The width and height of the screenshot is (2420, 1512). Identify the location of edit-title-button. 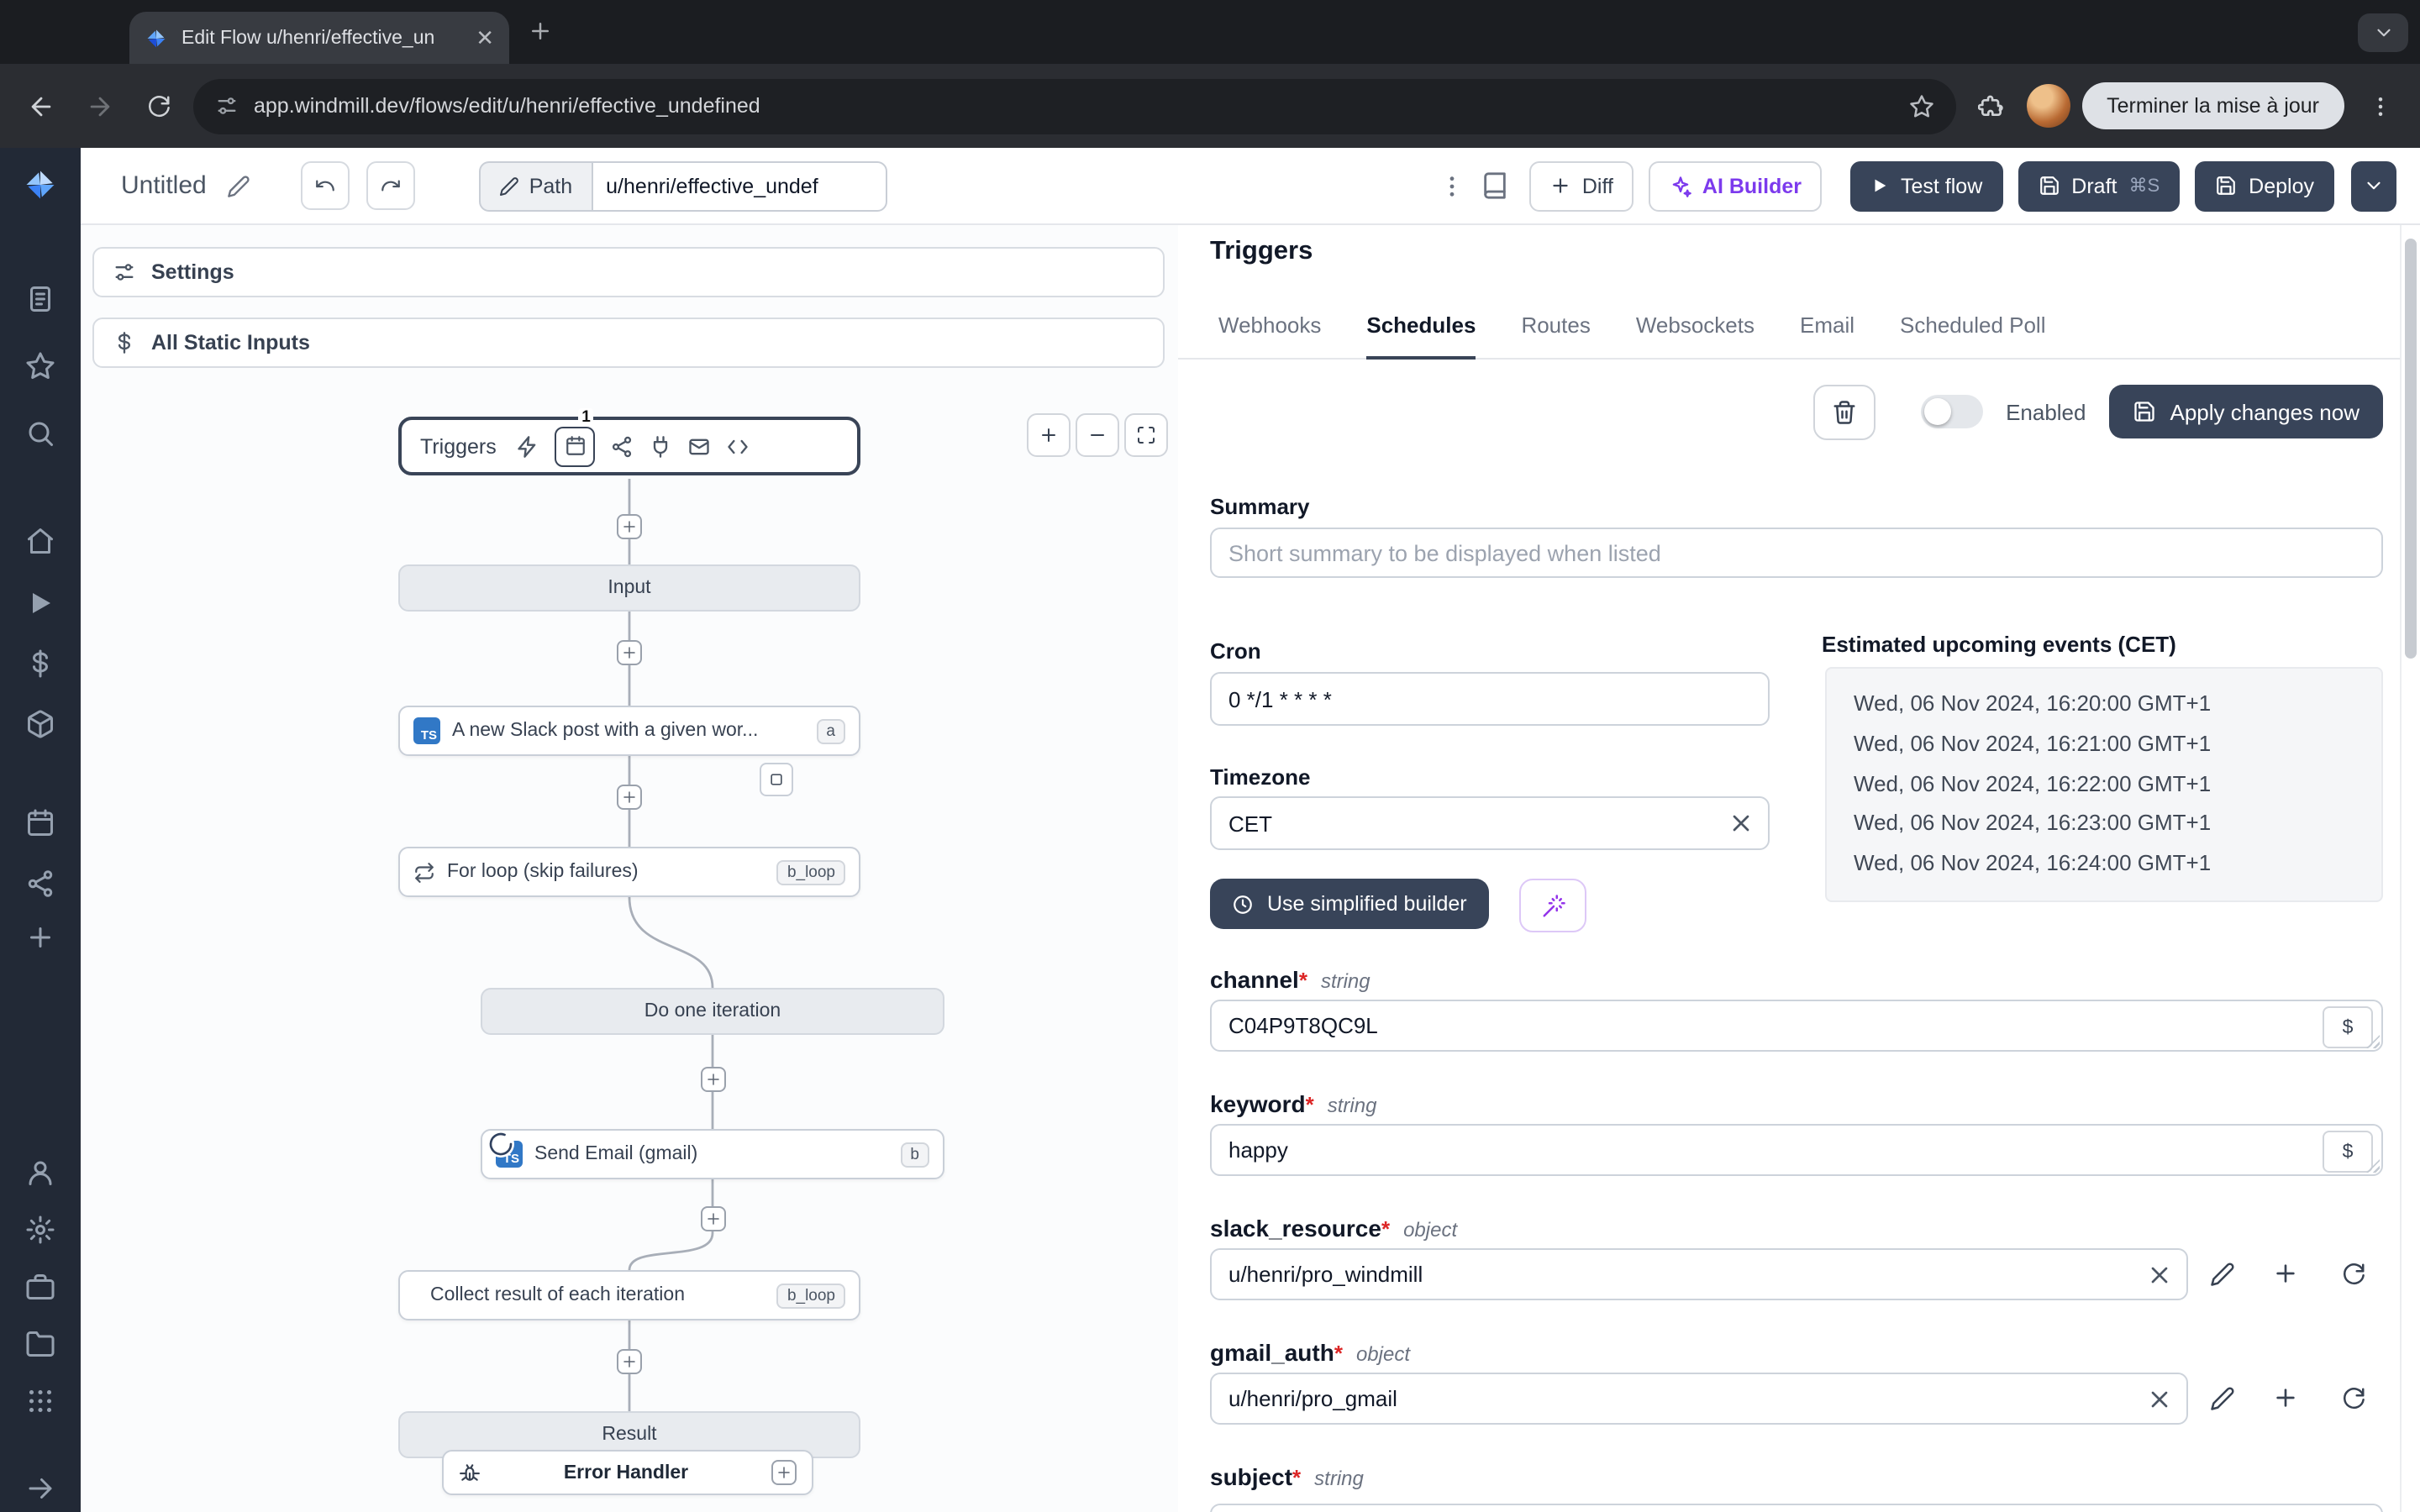
(239, 185).